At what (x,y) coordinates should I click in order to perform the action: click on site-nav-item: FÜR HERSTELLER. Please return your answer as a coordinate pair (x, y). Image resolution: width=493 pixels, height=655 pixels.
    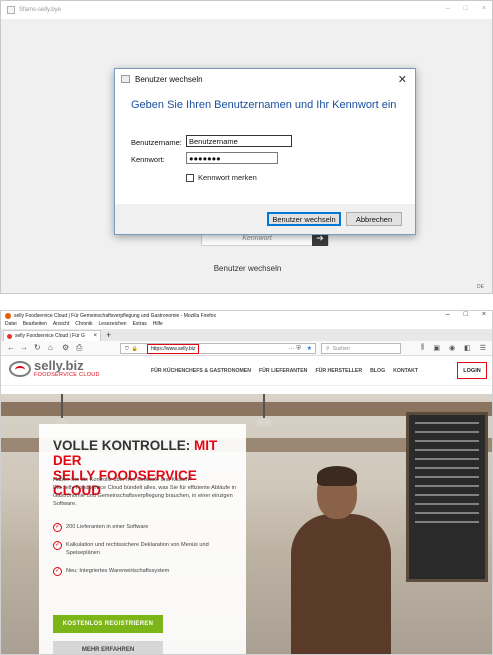
    Looking at the image, I should click on (338, 371).